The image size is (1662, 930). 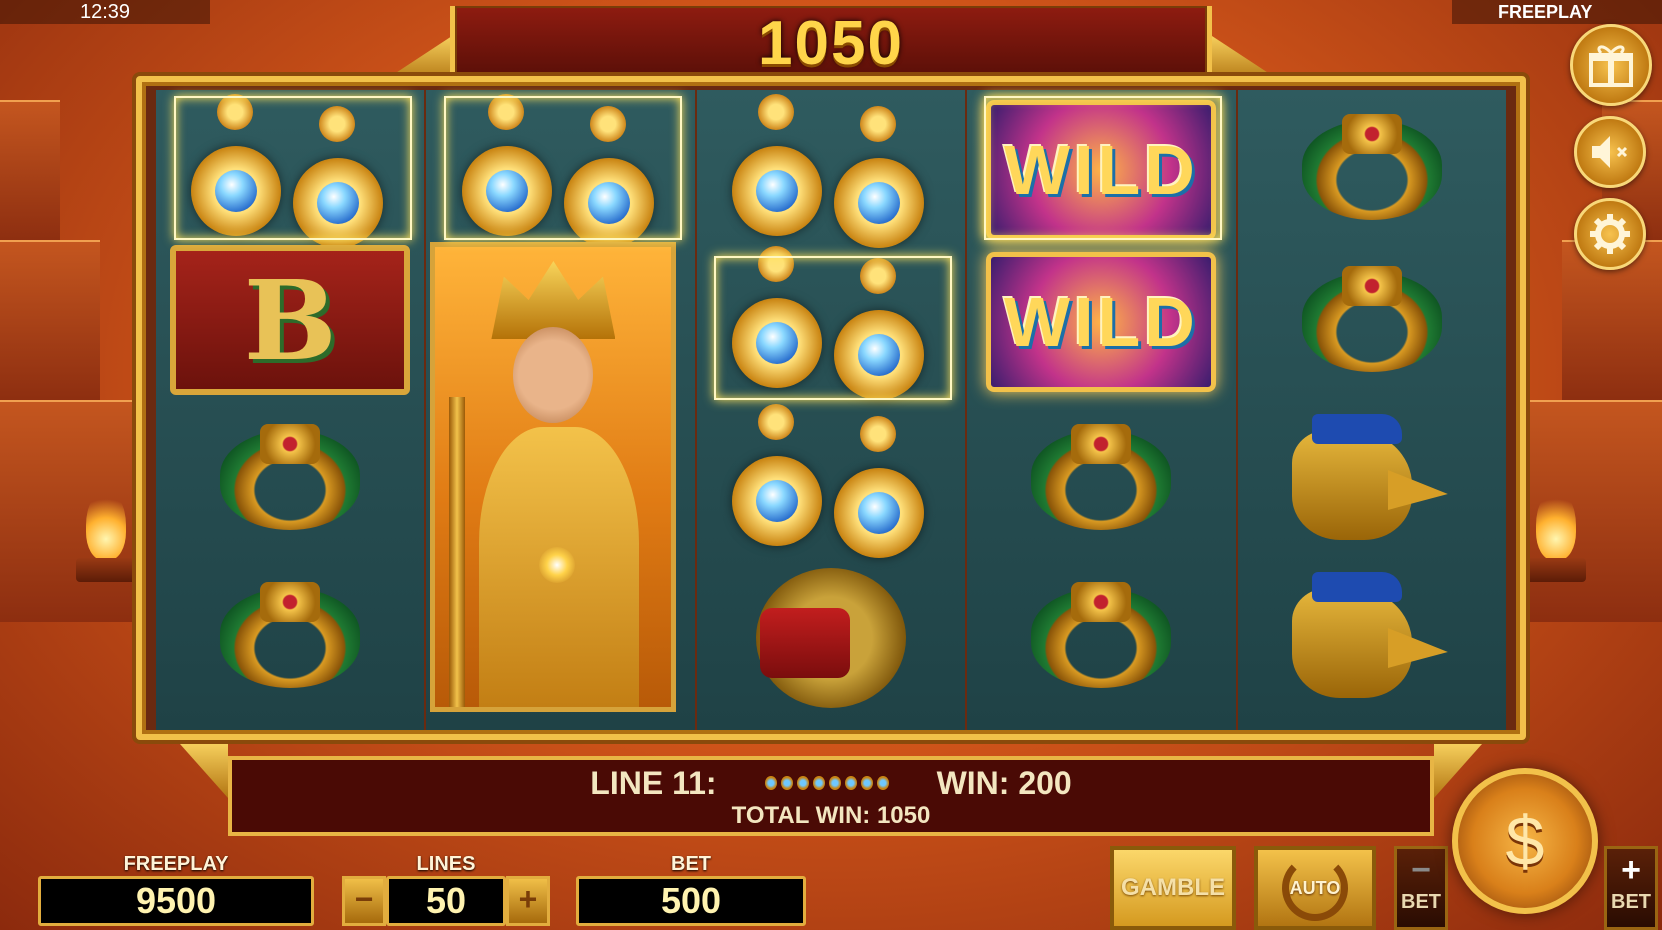 I want to click on line-win-amount: WIN: 200, so click(x=1004, y=782).